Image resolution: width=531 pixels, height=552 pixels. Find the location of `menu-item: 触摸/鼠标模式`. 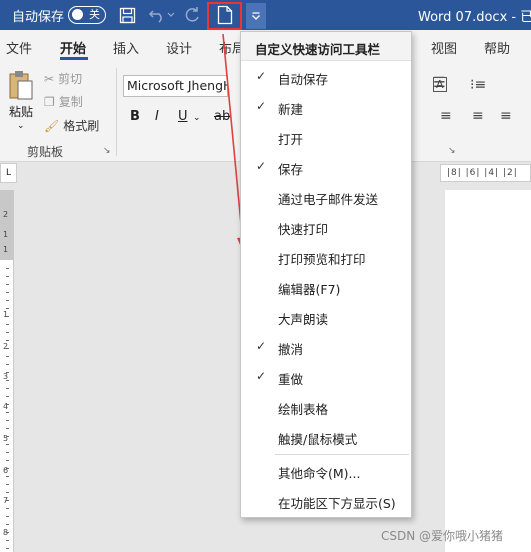

menu-item: 触摸/鼠标模式 is located at coordinates (326, 437).